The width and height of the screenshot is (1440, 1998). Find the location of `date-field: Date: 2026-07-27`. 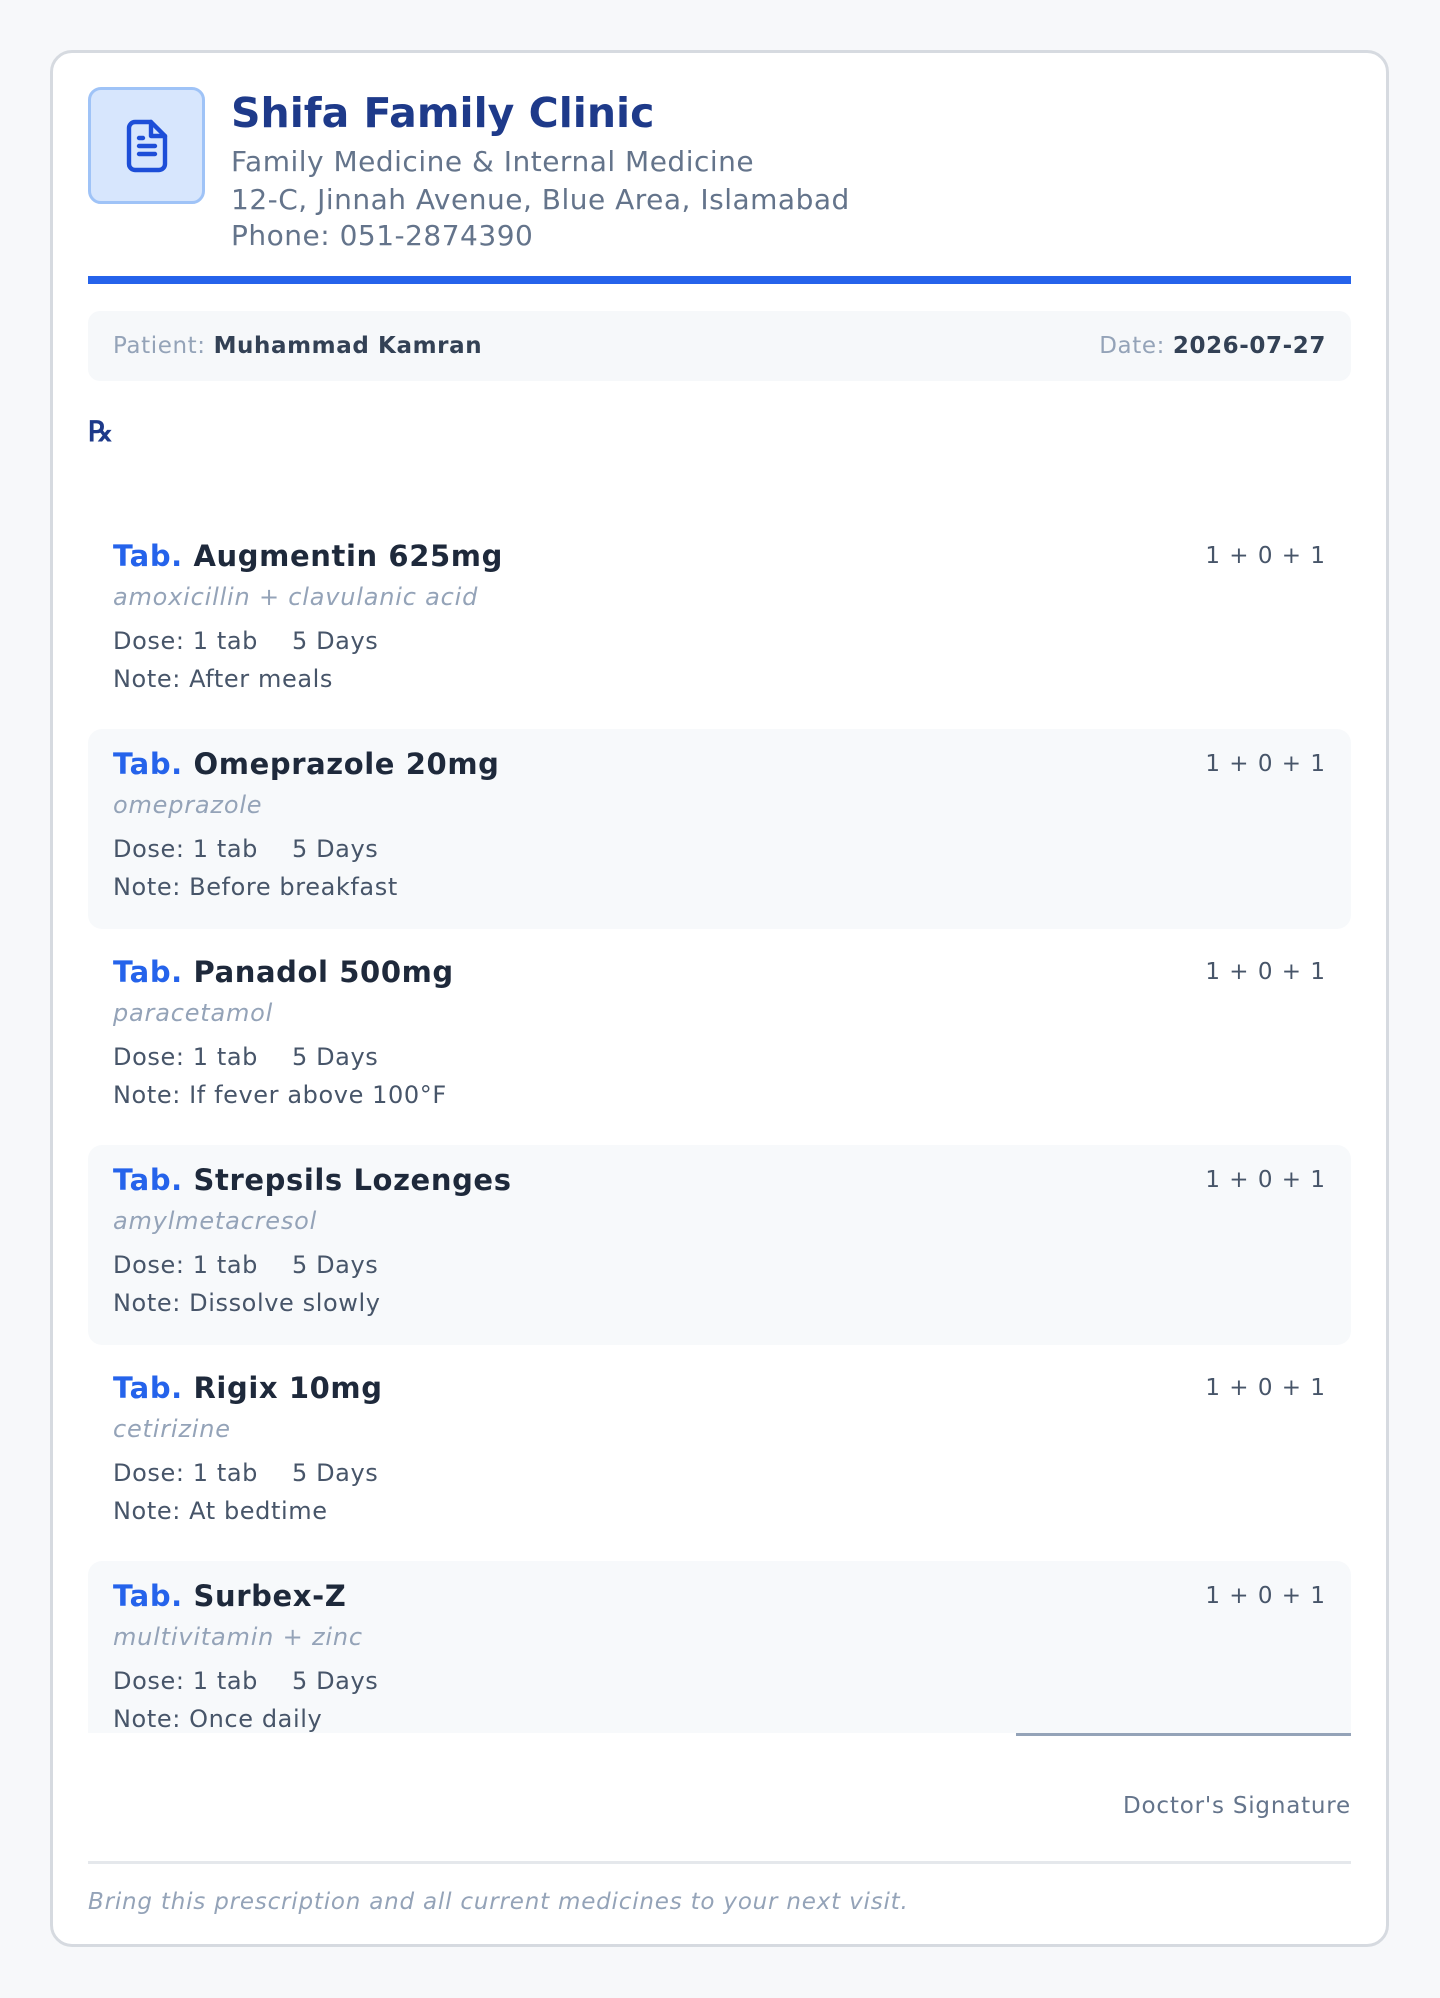

date-field: Date: 2026-07-27 is located at coordinates (1212, 346).